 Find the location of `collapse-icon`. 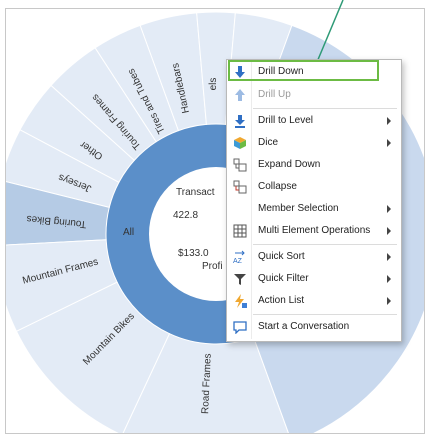

collapse-icon is located at coordinates (240, 187).